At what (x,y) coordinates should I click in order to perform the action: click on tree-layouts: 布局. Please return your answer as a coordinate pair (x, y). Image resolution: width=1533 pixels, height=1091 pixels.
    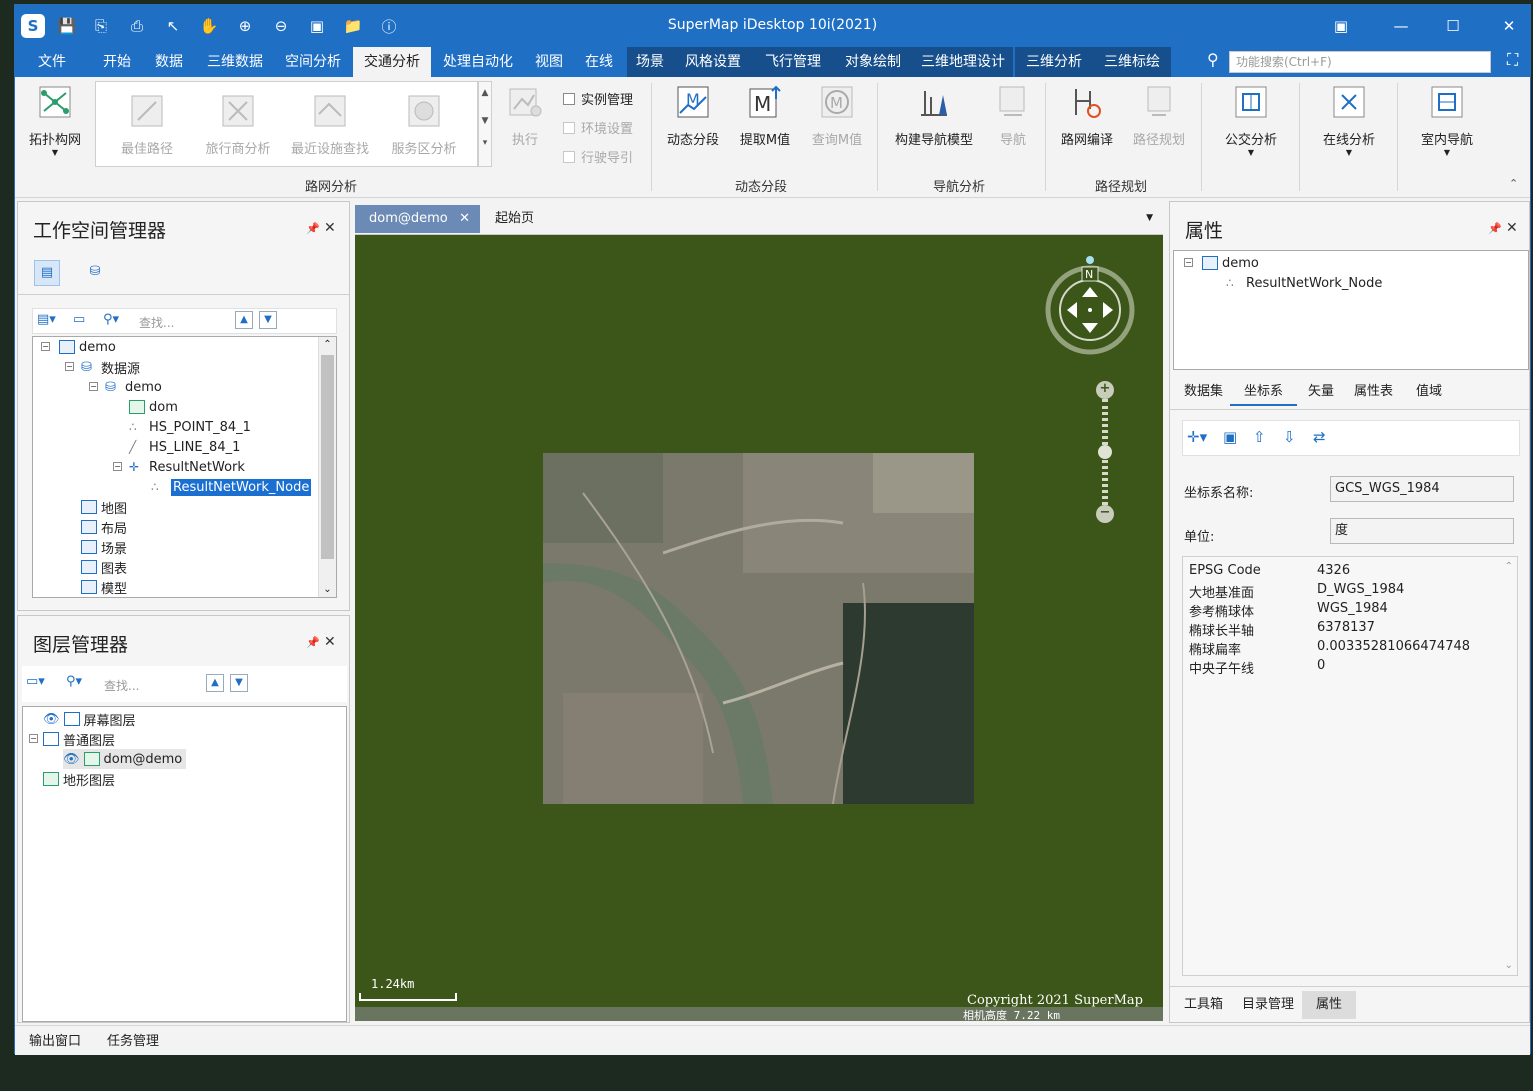
    Looking at the image, I should click on (104, 527).